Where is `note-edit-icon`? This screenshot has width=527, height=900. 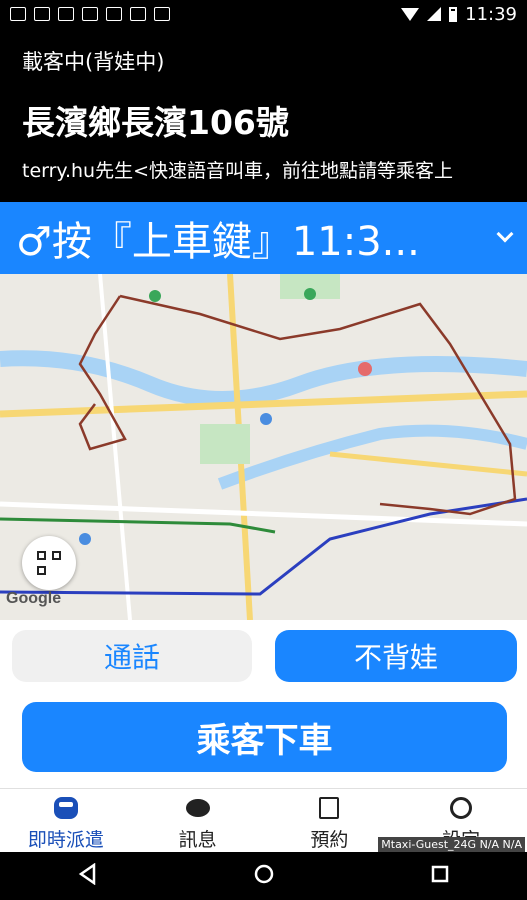 note-edit-icon is located at coordinates (329, 808).